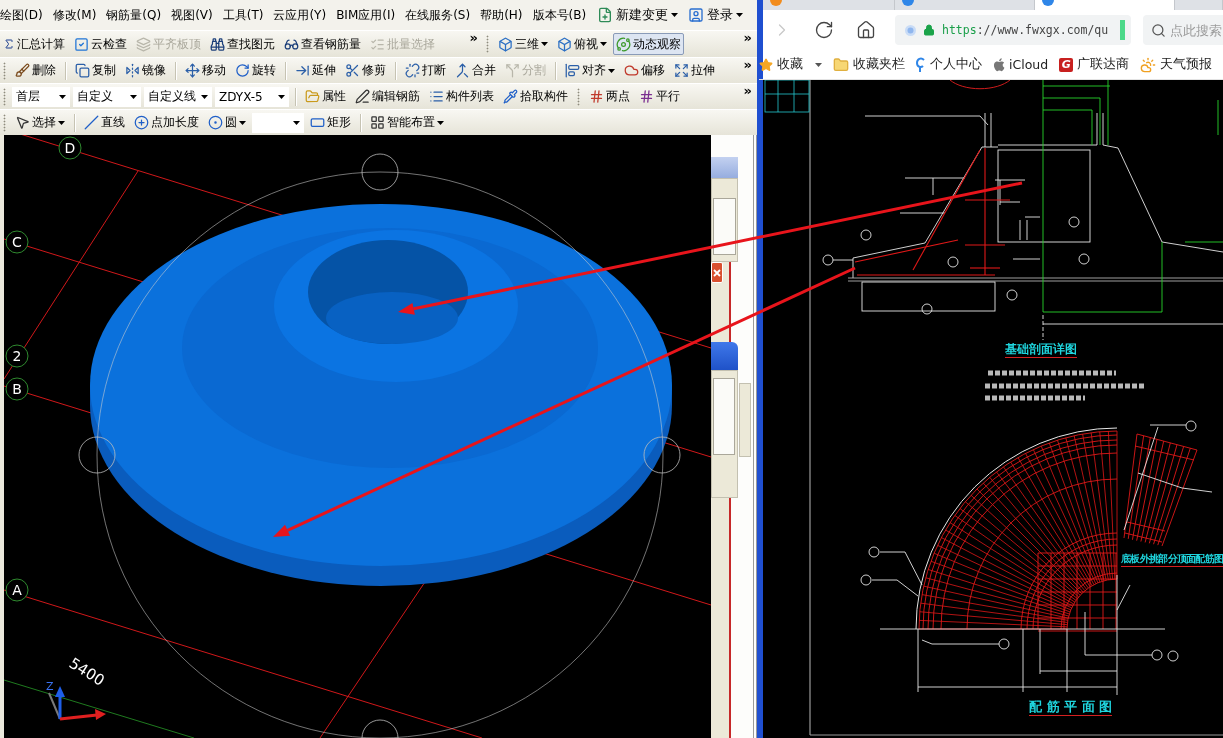 The width and height of the screenshot is (1223, 738). Describe the element at coordinates (501, 15) in the screenshot. I see `menu-item: 帮助(H)` at that location.